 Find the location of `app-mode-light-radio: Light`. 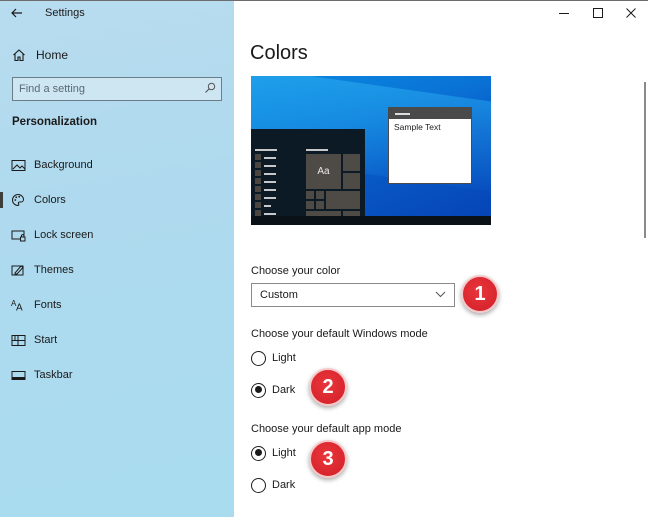

app-mode-light-radio: Light is located at coordinates (273, 453).